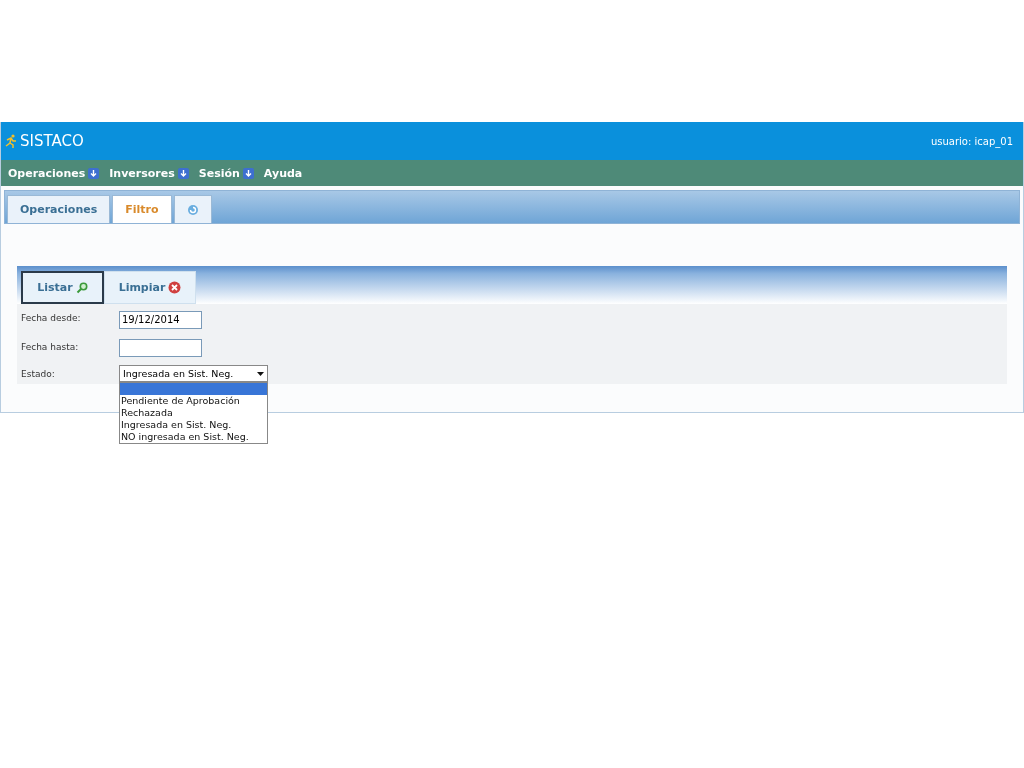 The image size is (1024, 768). I want to click on app-name: SISTACO, so click(52, 141).